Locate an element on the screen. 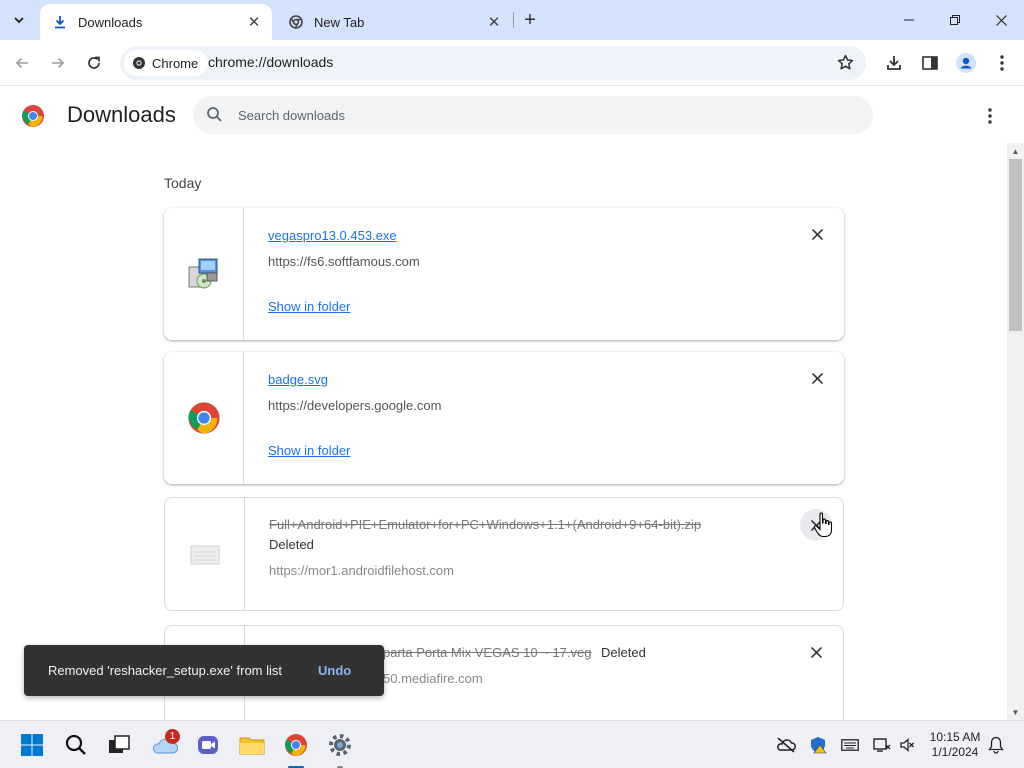  tab-new-tab: New Tab ✕ is located at coordinates (394, 22).